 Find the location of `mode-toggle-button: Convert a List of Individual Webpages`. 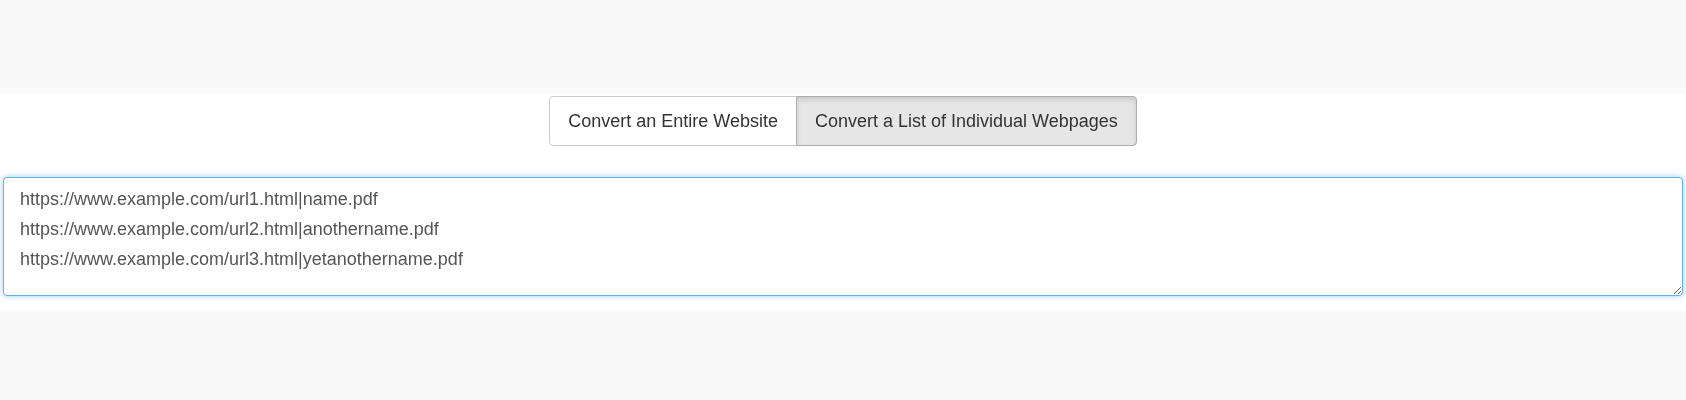

mode-toggle-button: Convert a List of Individual Webpages is located at coordinates (966, 121).